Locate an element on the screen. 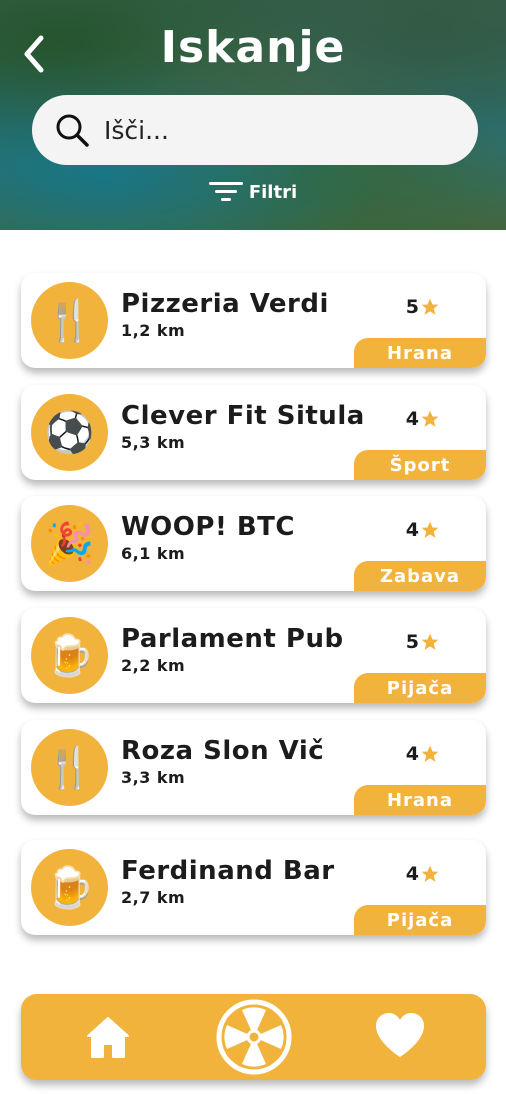  list-item: 🍴 Roza Slon Vič 3,3 km 4 Hrana is located at coordinates (253, 767).